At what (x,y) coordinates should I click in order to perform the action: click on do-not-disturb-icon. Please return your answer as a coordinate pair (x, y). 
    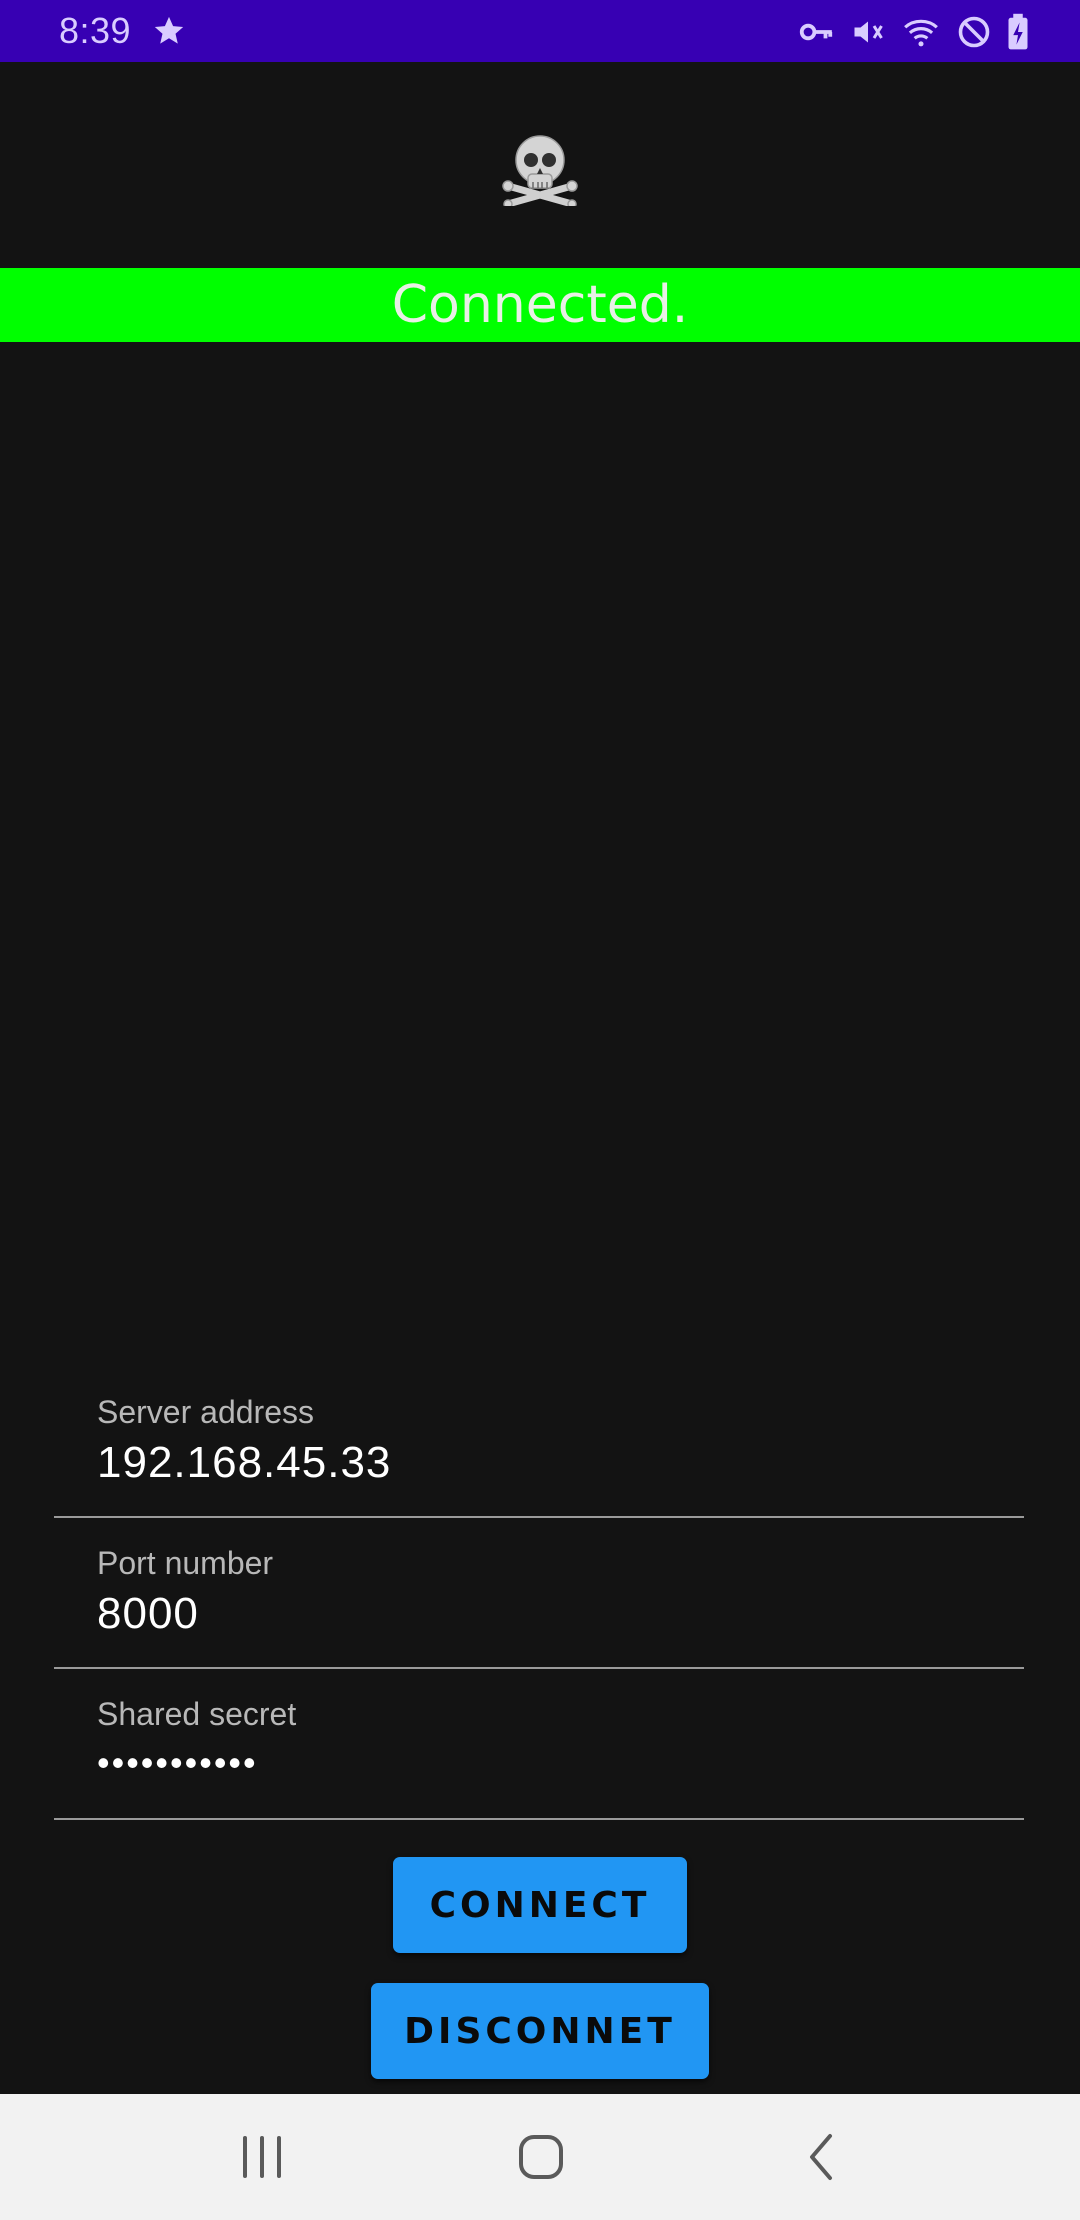
    Looking at the image, I should click on (974, 32).